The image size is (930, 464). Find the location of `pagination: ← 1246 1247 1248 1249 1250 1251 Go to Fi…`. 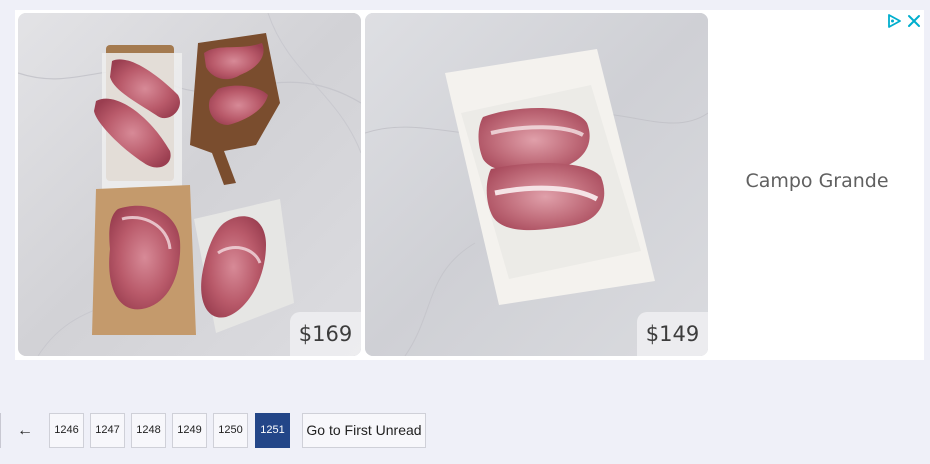

pagination: ← 1246 1247 1248 1249 1250 1251 Go to Fi… is located at coordinates (465, 430).